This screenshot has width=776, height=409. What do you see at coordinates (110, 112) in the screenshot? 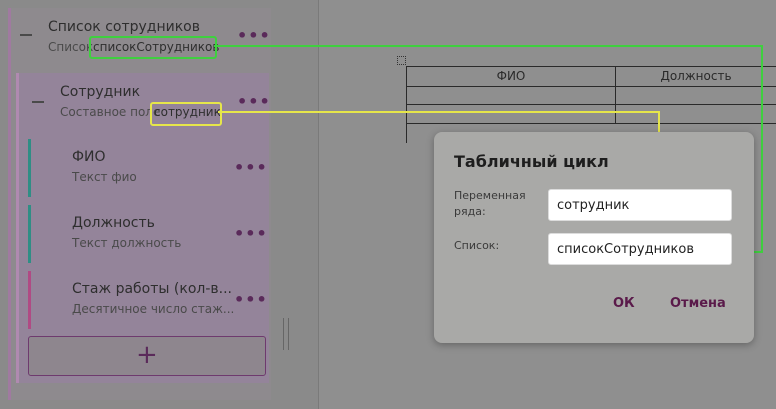
I see `employee-subtitle-prefix: Составное поле` at bounding box center [110, 112].